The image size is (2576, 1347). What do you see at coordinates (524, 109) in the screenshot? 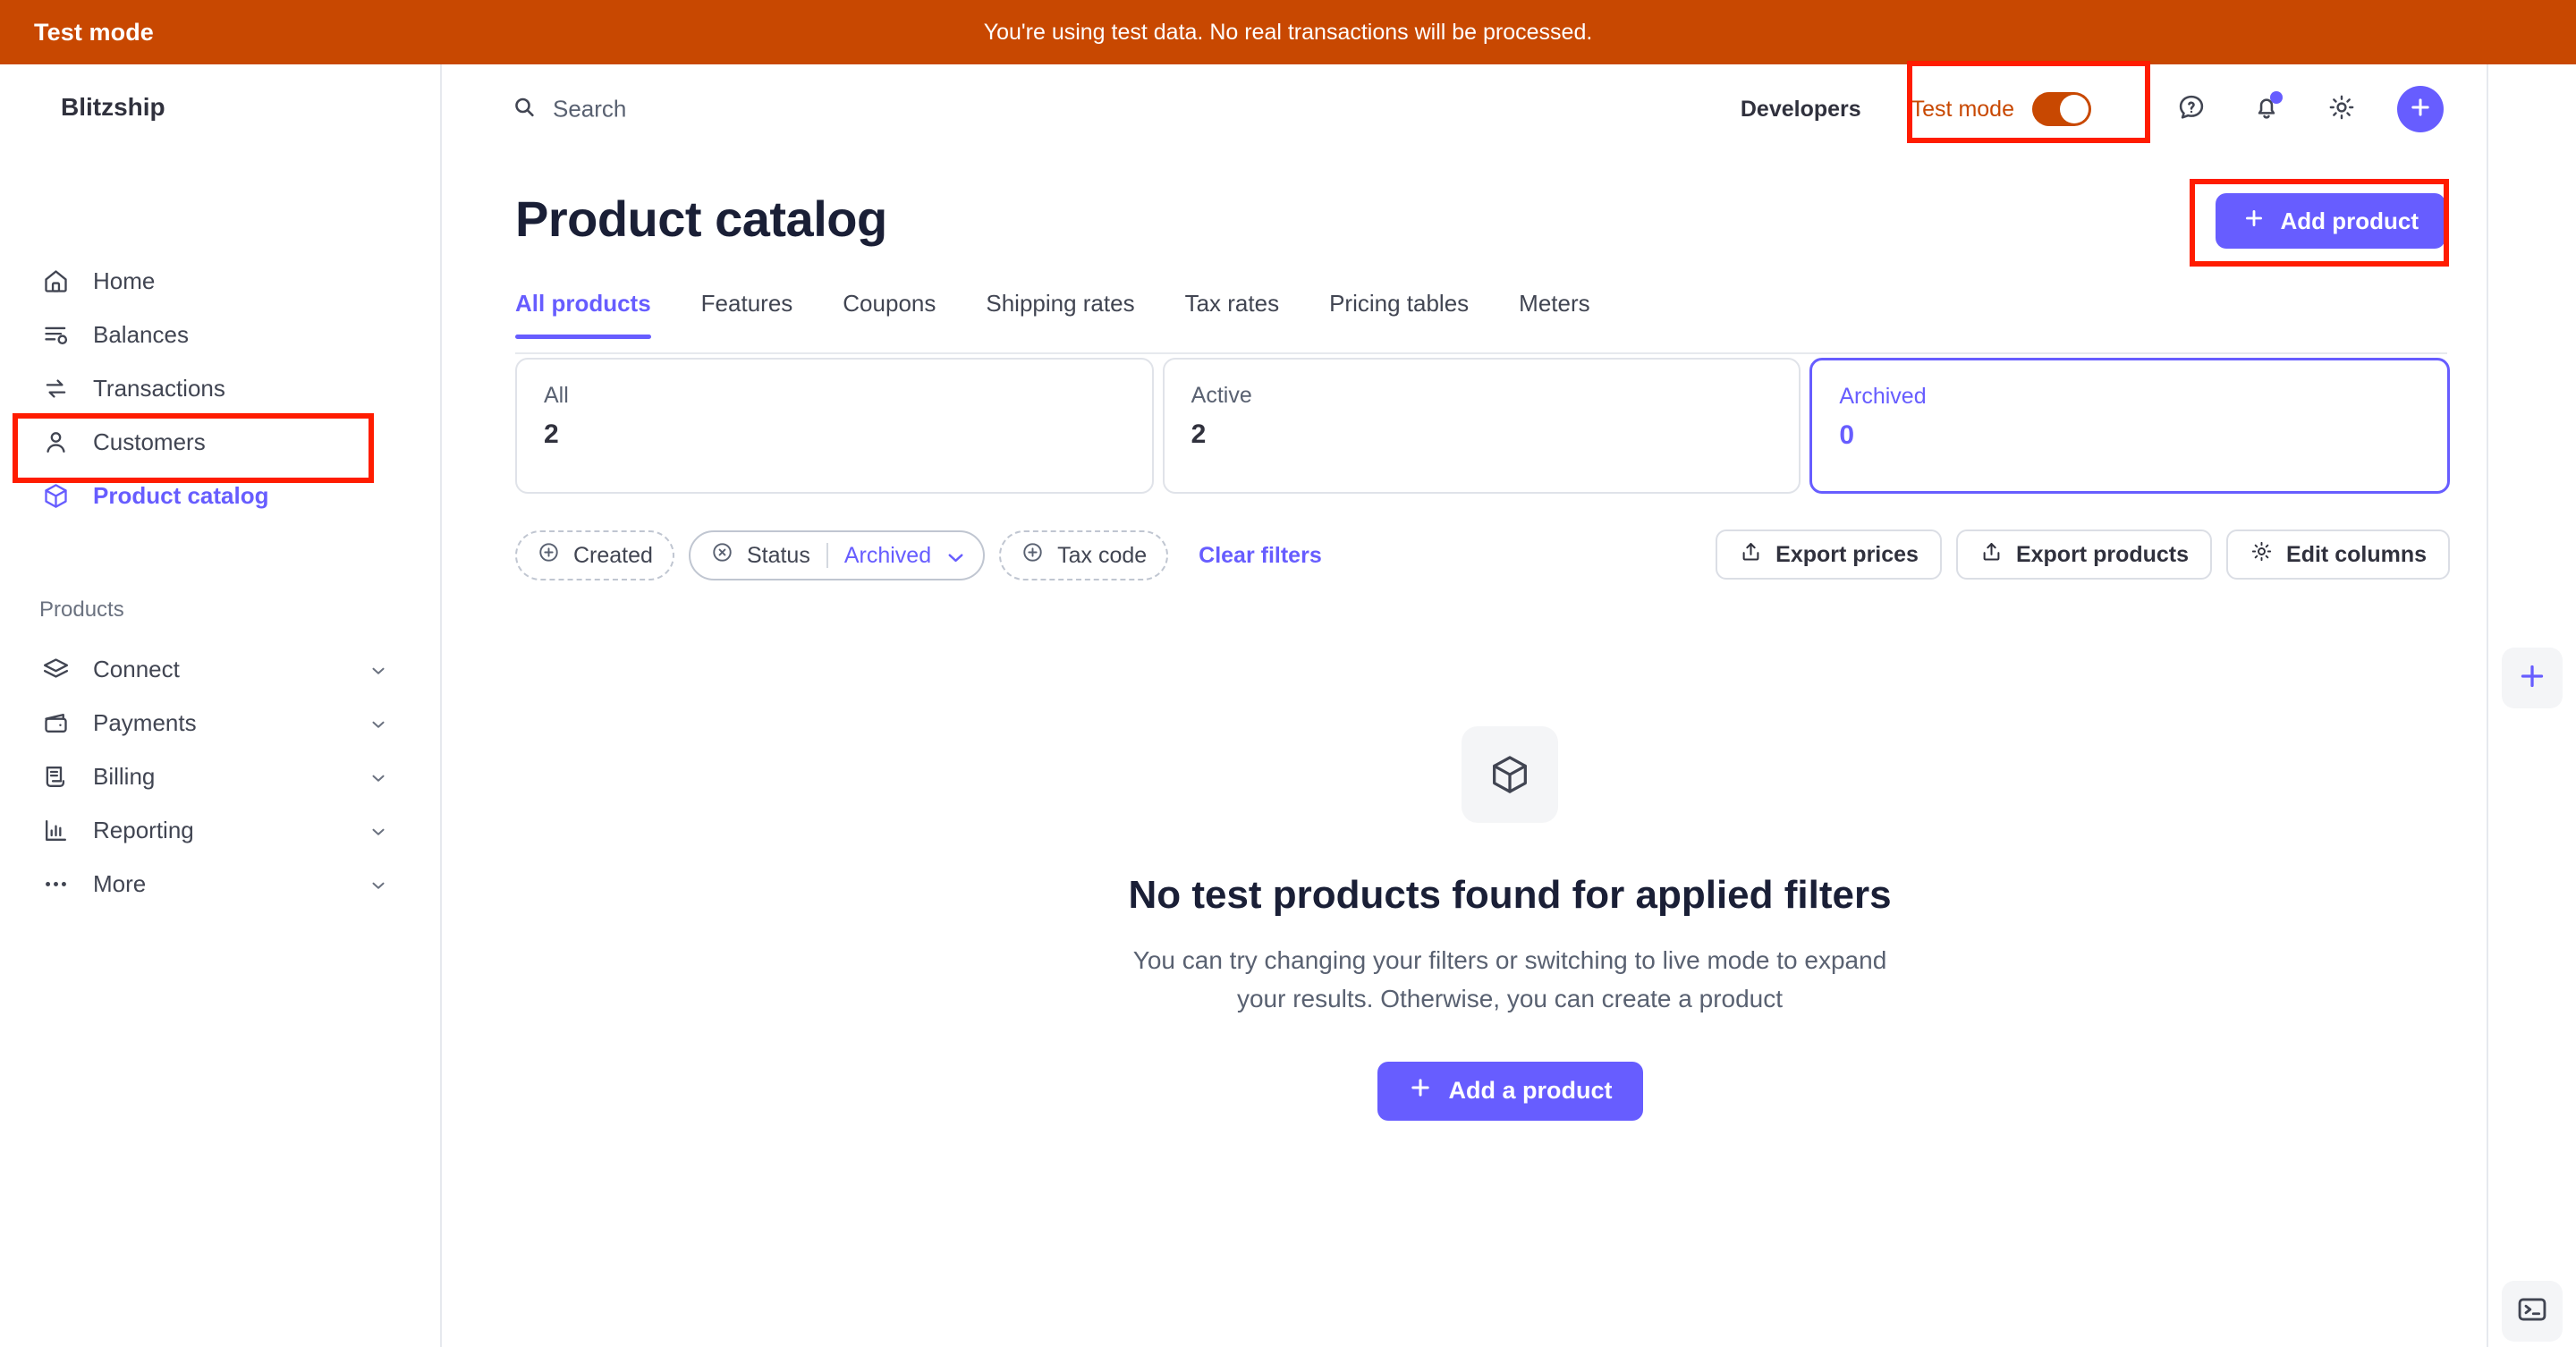
I see `search-icon` at bounding box center [524, 109].